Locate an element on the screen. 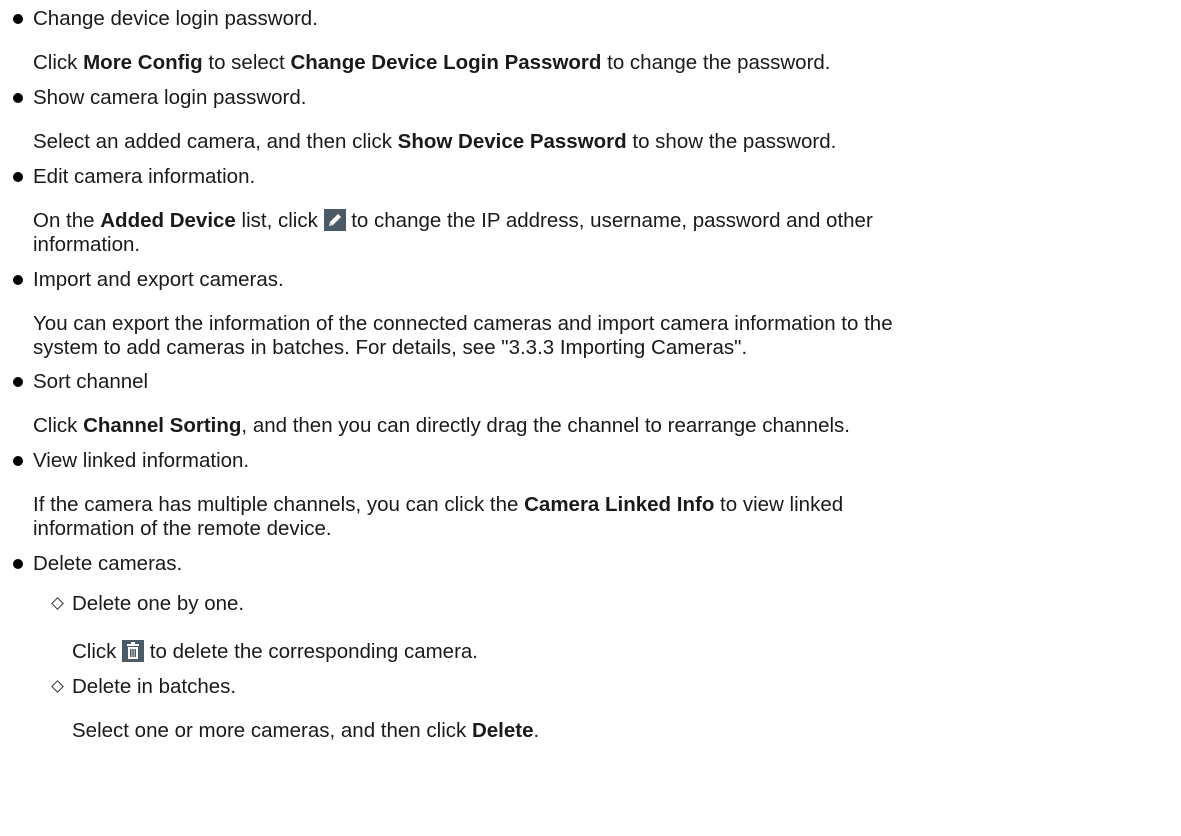  item-description-cont: information of the remote device. is located at coordinates (182, 528).